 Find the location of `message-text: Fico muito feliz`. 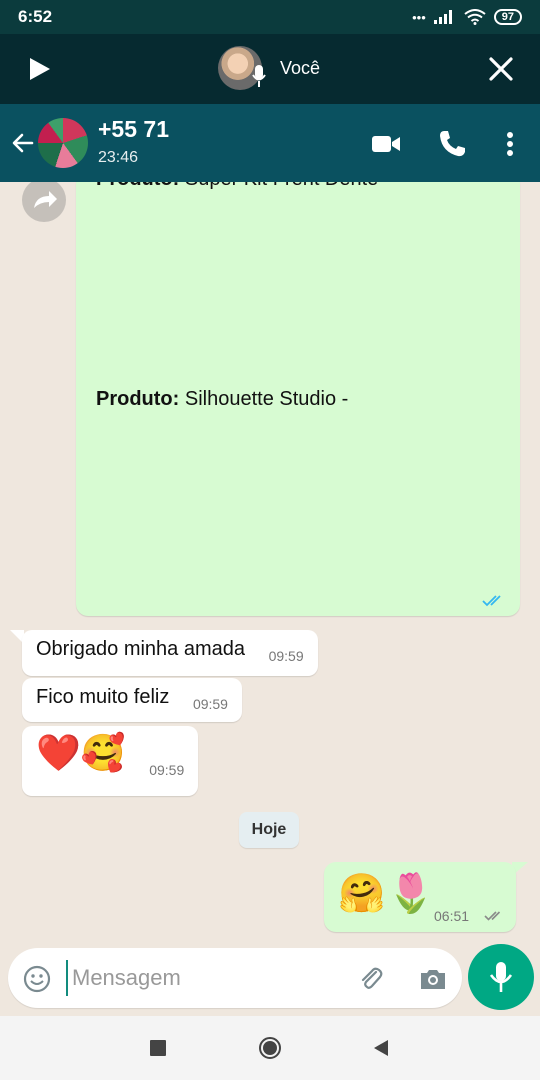

message-text: Fico muito feliz is located at coordinates (103, 697).